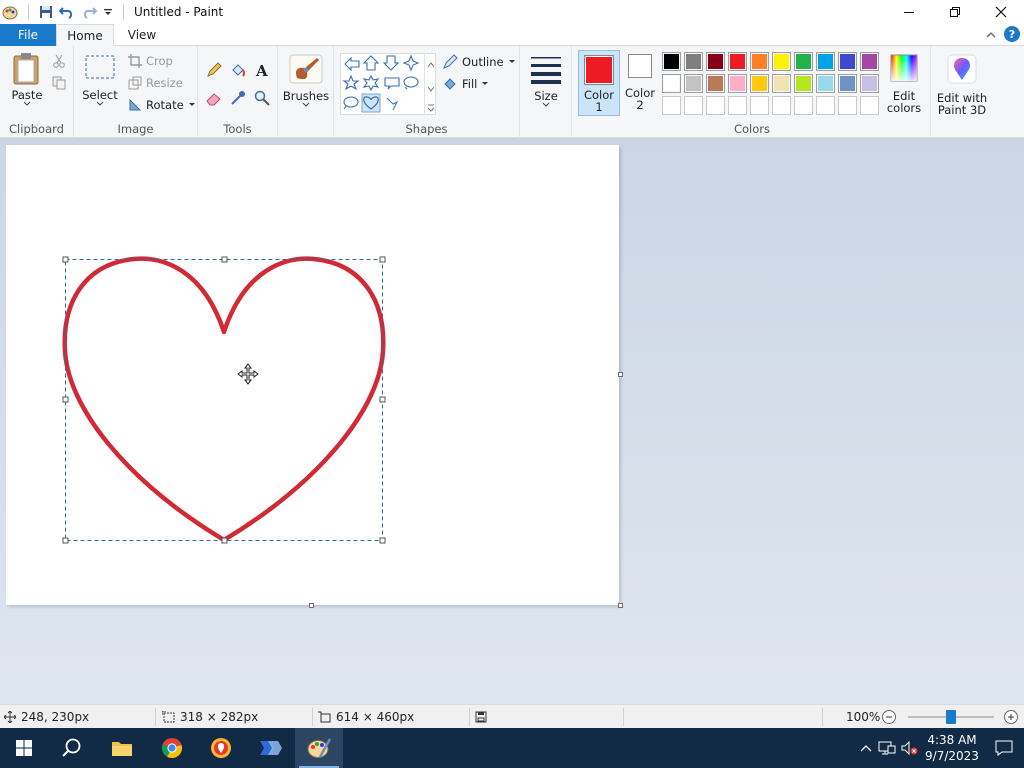 The width and height of the screenshot is (1024, 768). I want to click on clock-date: 9/7/2023, so click(952, 756).